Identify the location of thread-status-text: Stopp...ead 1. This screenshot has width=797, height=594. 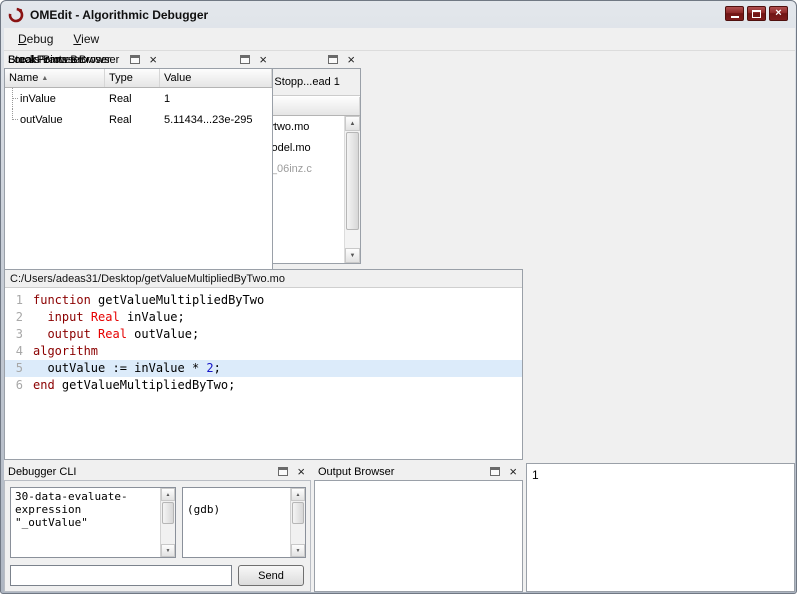
(307, 82).